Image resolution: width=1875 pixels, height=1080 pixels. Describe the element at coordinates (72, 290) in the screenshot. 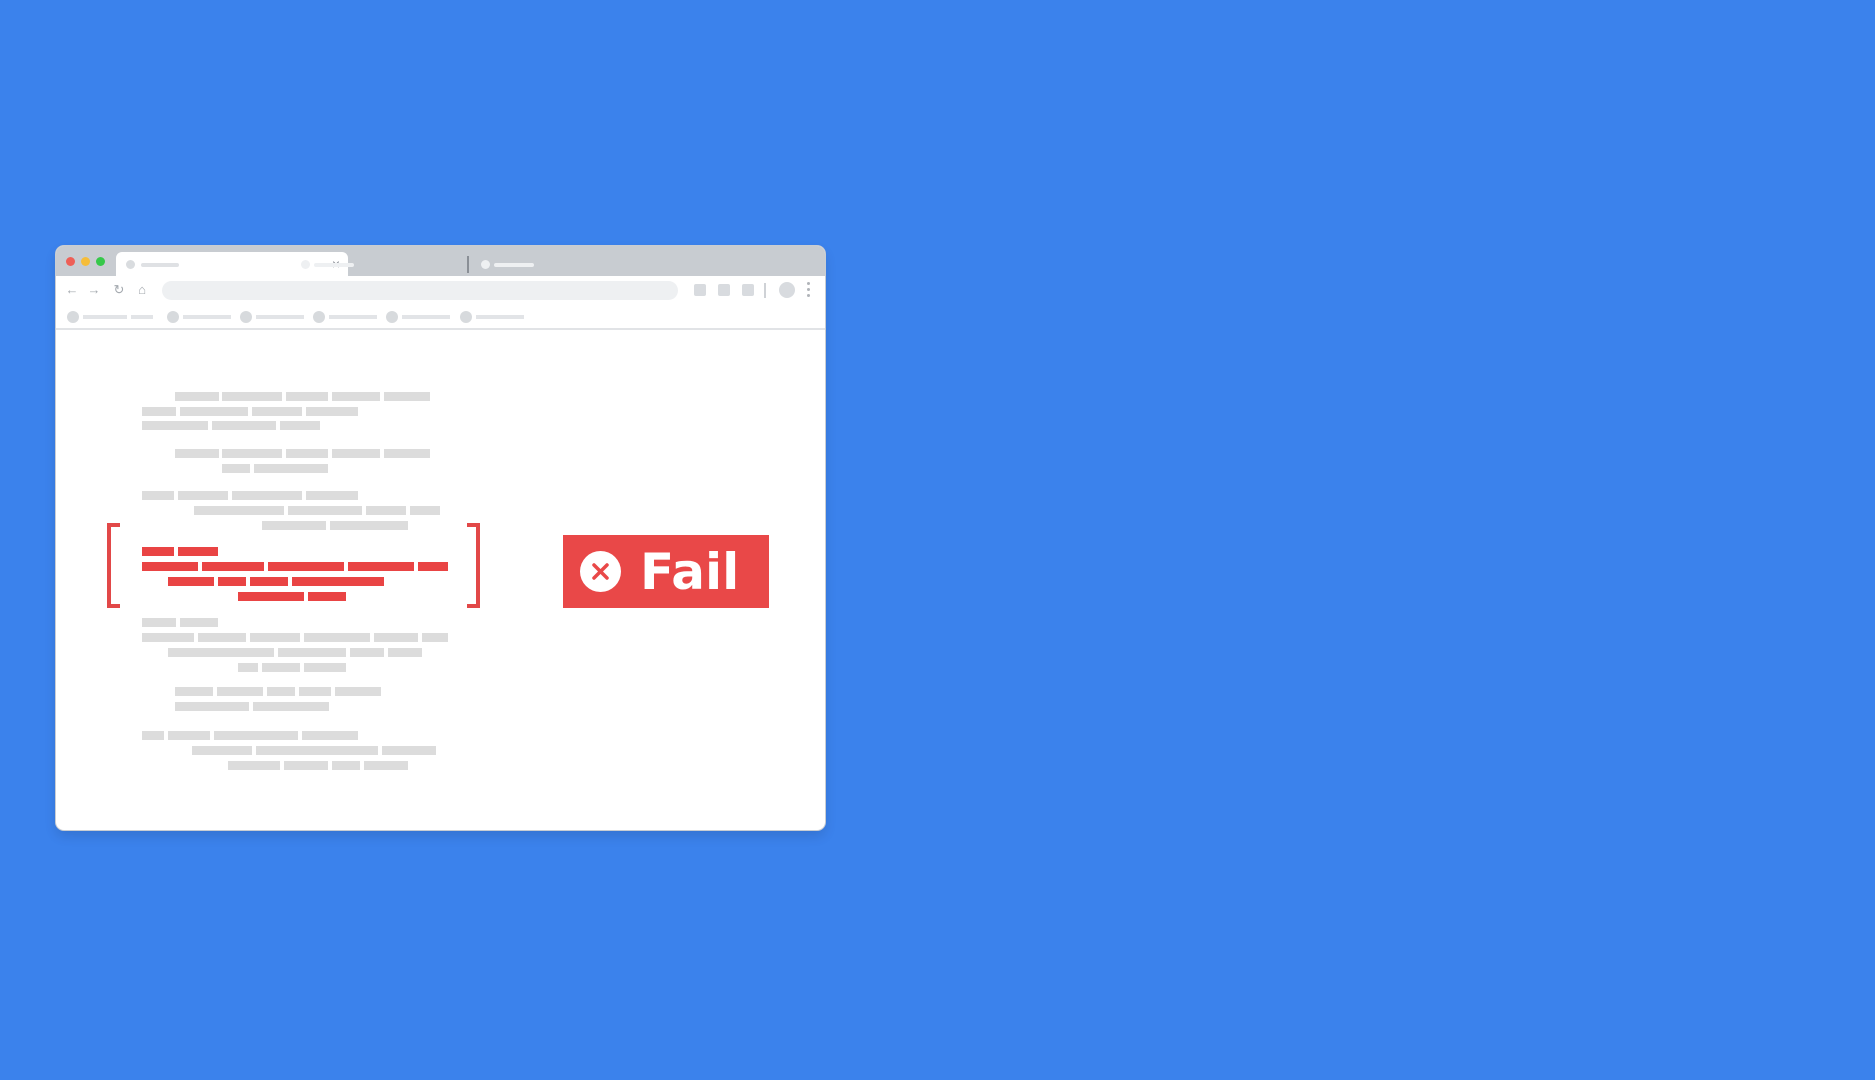

I see `back-arrow-icon: ←` at that location.